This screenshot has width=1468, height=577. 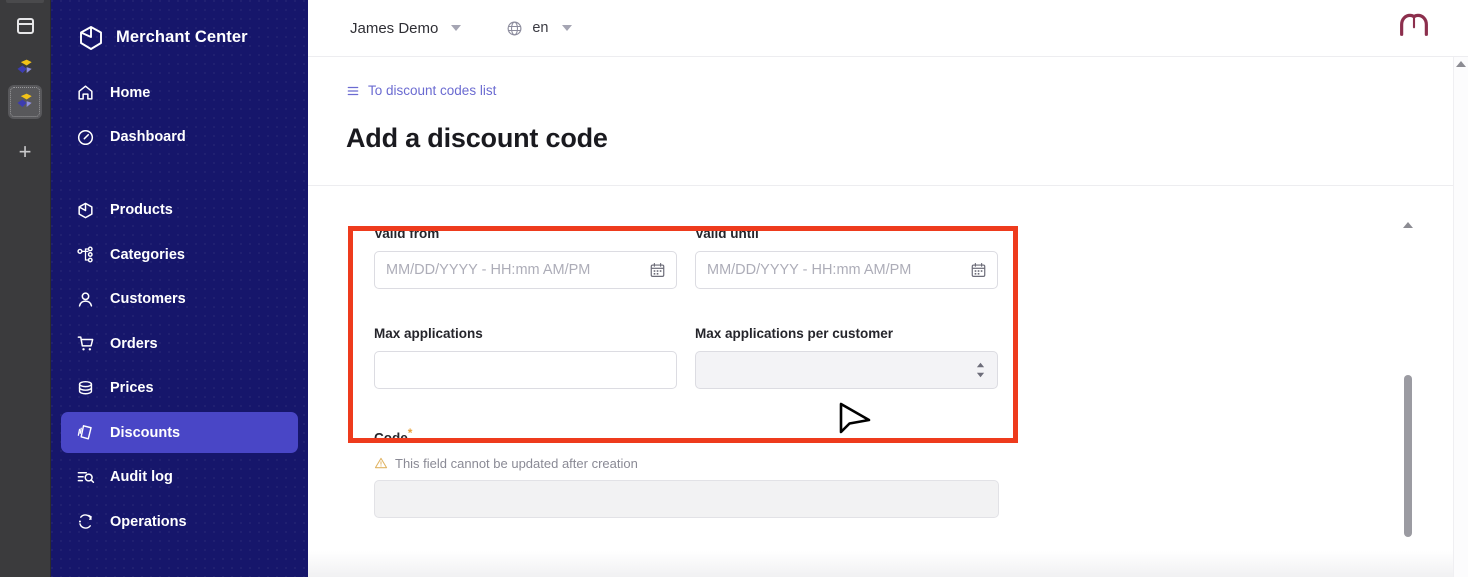 I want to click on locale-switcher: en, so click(x=539, y=28).